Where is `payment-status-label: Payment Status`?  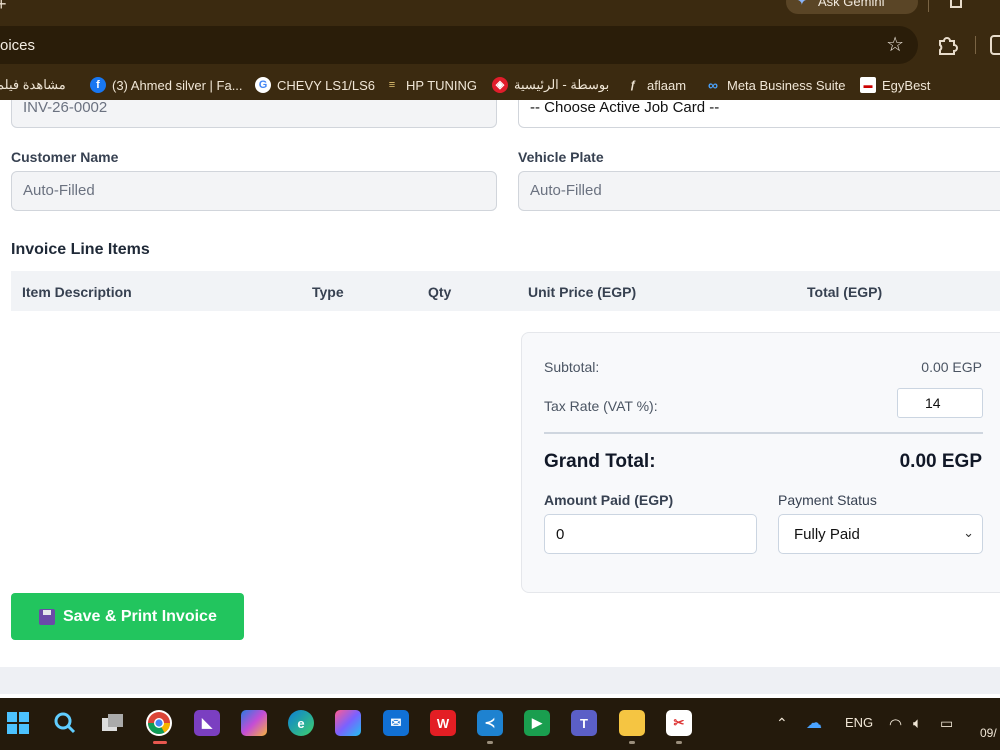
payment-status-label: Payment Status is located at coordinates (827, 500).